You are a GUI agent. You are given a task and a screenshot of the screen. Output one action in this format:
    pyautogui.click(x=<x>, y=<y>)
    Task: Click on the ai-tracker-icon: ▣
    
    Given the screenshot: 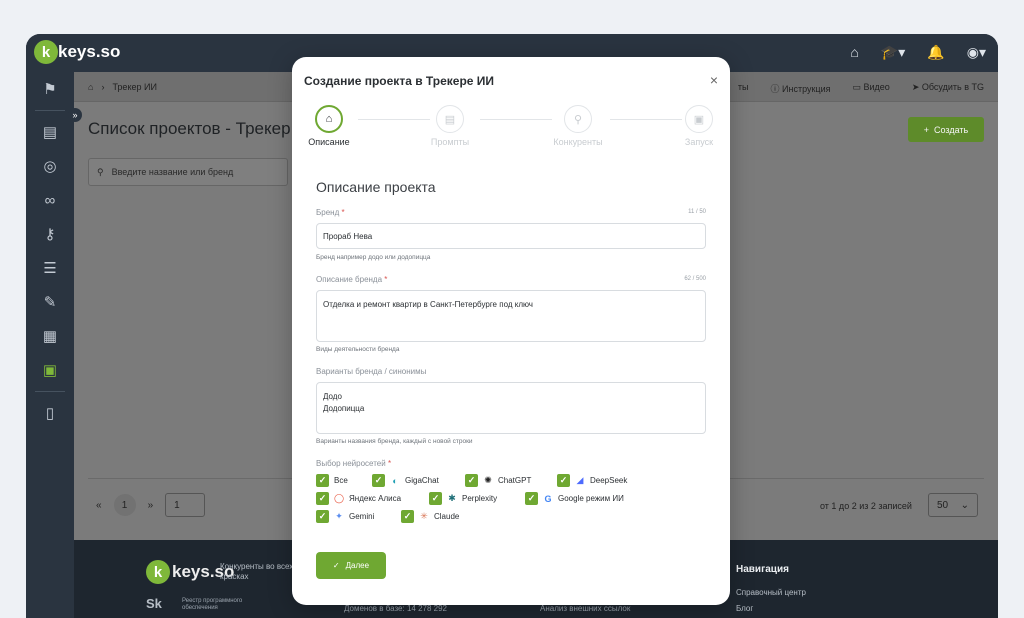 What is the action you would take?
    pyautogui.click(x=50, y=370)
    